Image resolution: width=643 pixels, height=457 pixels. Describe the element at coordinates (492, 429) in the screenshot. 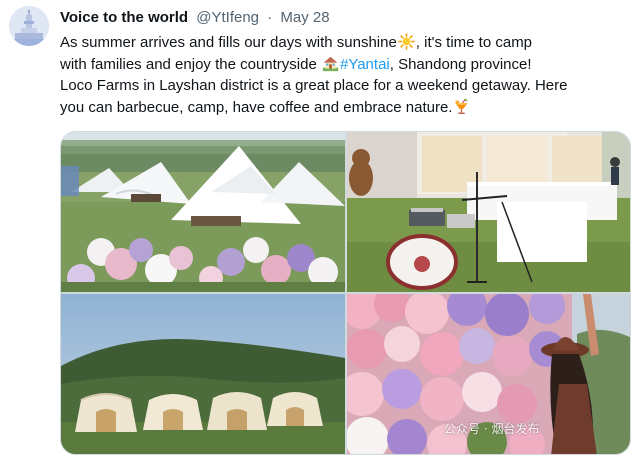

I see `watermark-text: 公众号 · 烟台发布` at that location.